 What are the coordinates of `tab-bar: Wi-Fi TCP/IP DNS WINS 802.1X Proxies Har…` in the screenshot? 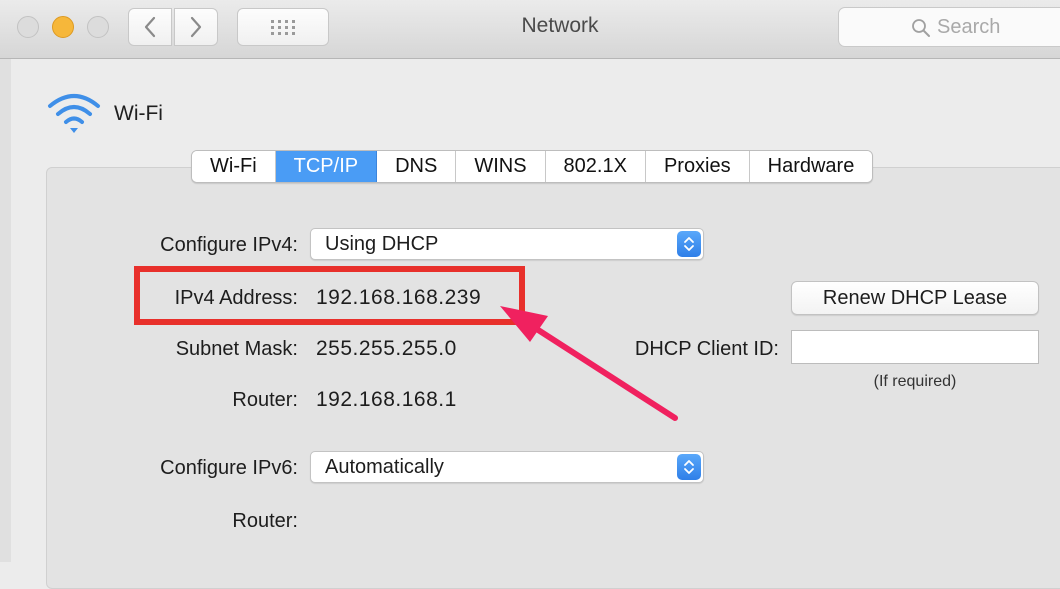 It's located at (532, 166).